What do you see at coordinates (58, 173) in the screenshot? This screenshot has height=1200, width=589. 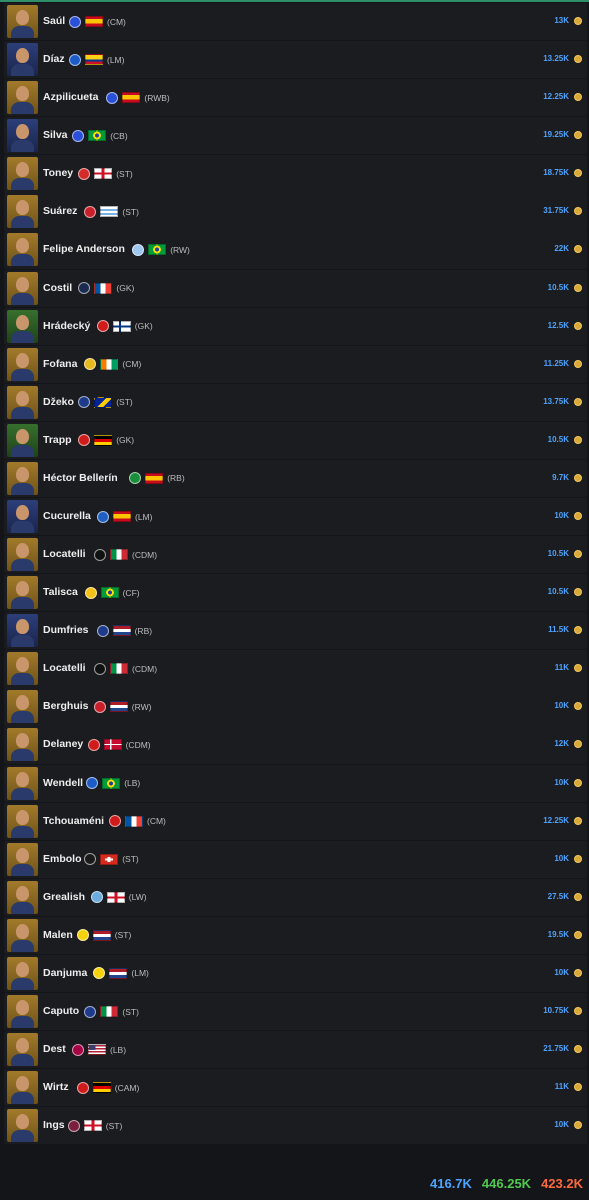 I see `player-name: Toney` at bounding box center [58, 173].